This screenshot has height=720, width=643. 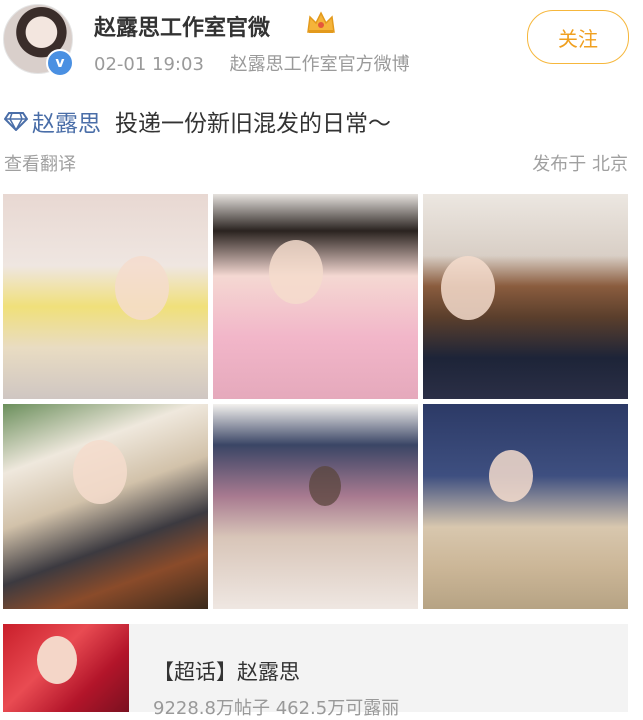 What do you see at coordinates (66, 124) in the screenshot?
I see `topic-label: 赵露思` at bounding box center [66, 124].